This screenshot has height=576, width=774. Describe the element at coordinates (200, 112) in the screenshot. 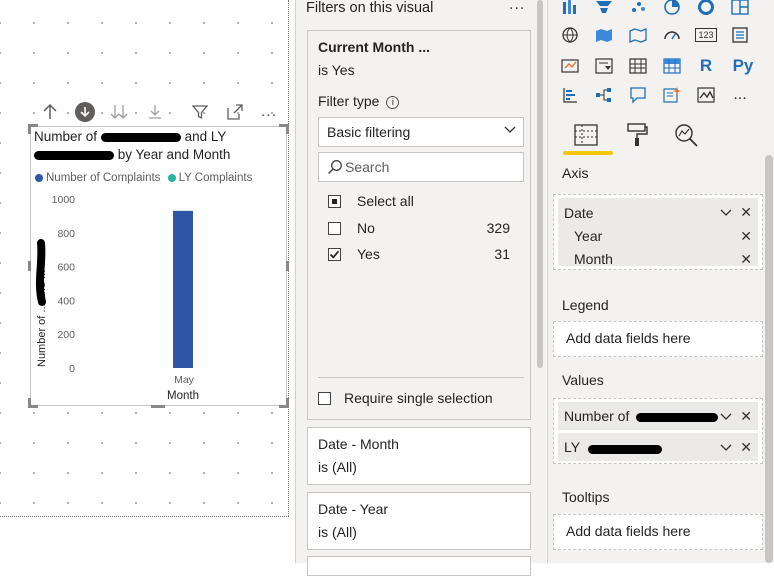

I see `filter-icon` at that location.